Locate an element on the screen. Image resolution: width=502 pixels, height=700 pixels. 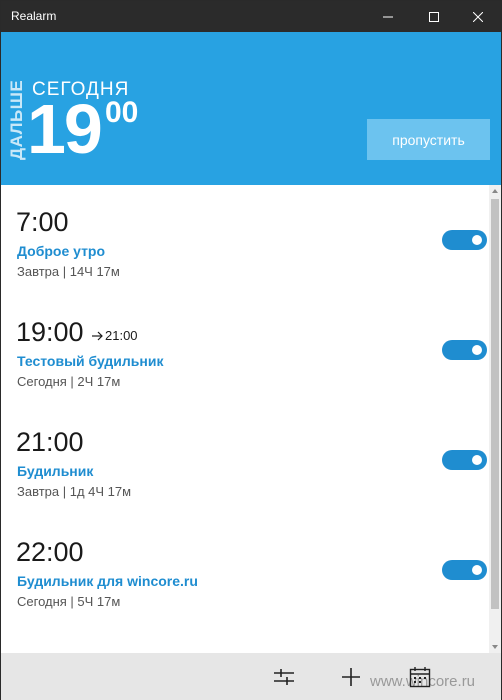
alarm-countdown: Сегодня | 5Ч 17м is located at coordinates (69, 601).